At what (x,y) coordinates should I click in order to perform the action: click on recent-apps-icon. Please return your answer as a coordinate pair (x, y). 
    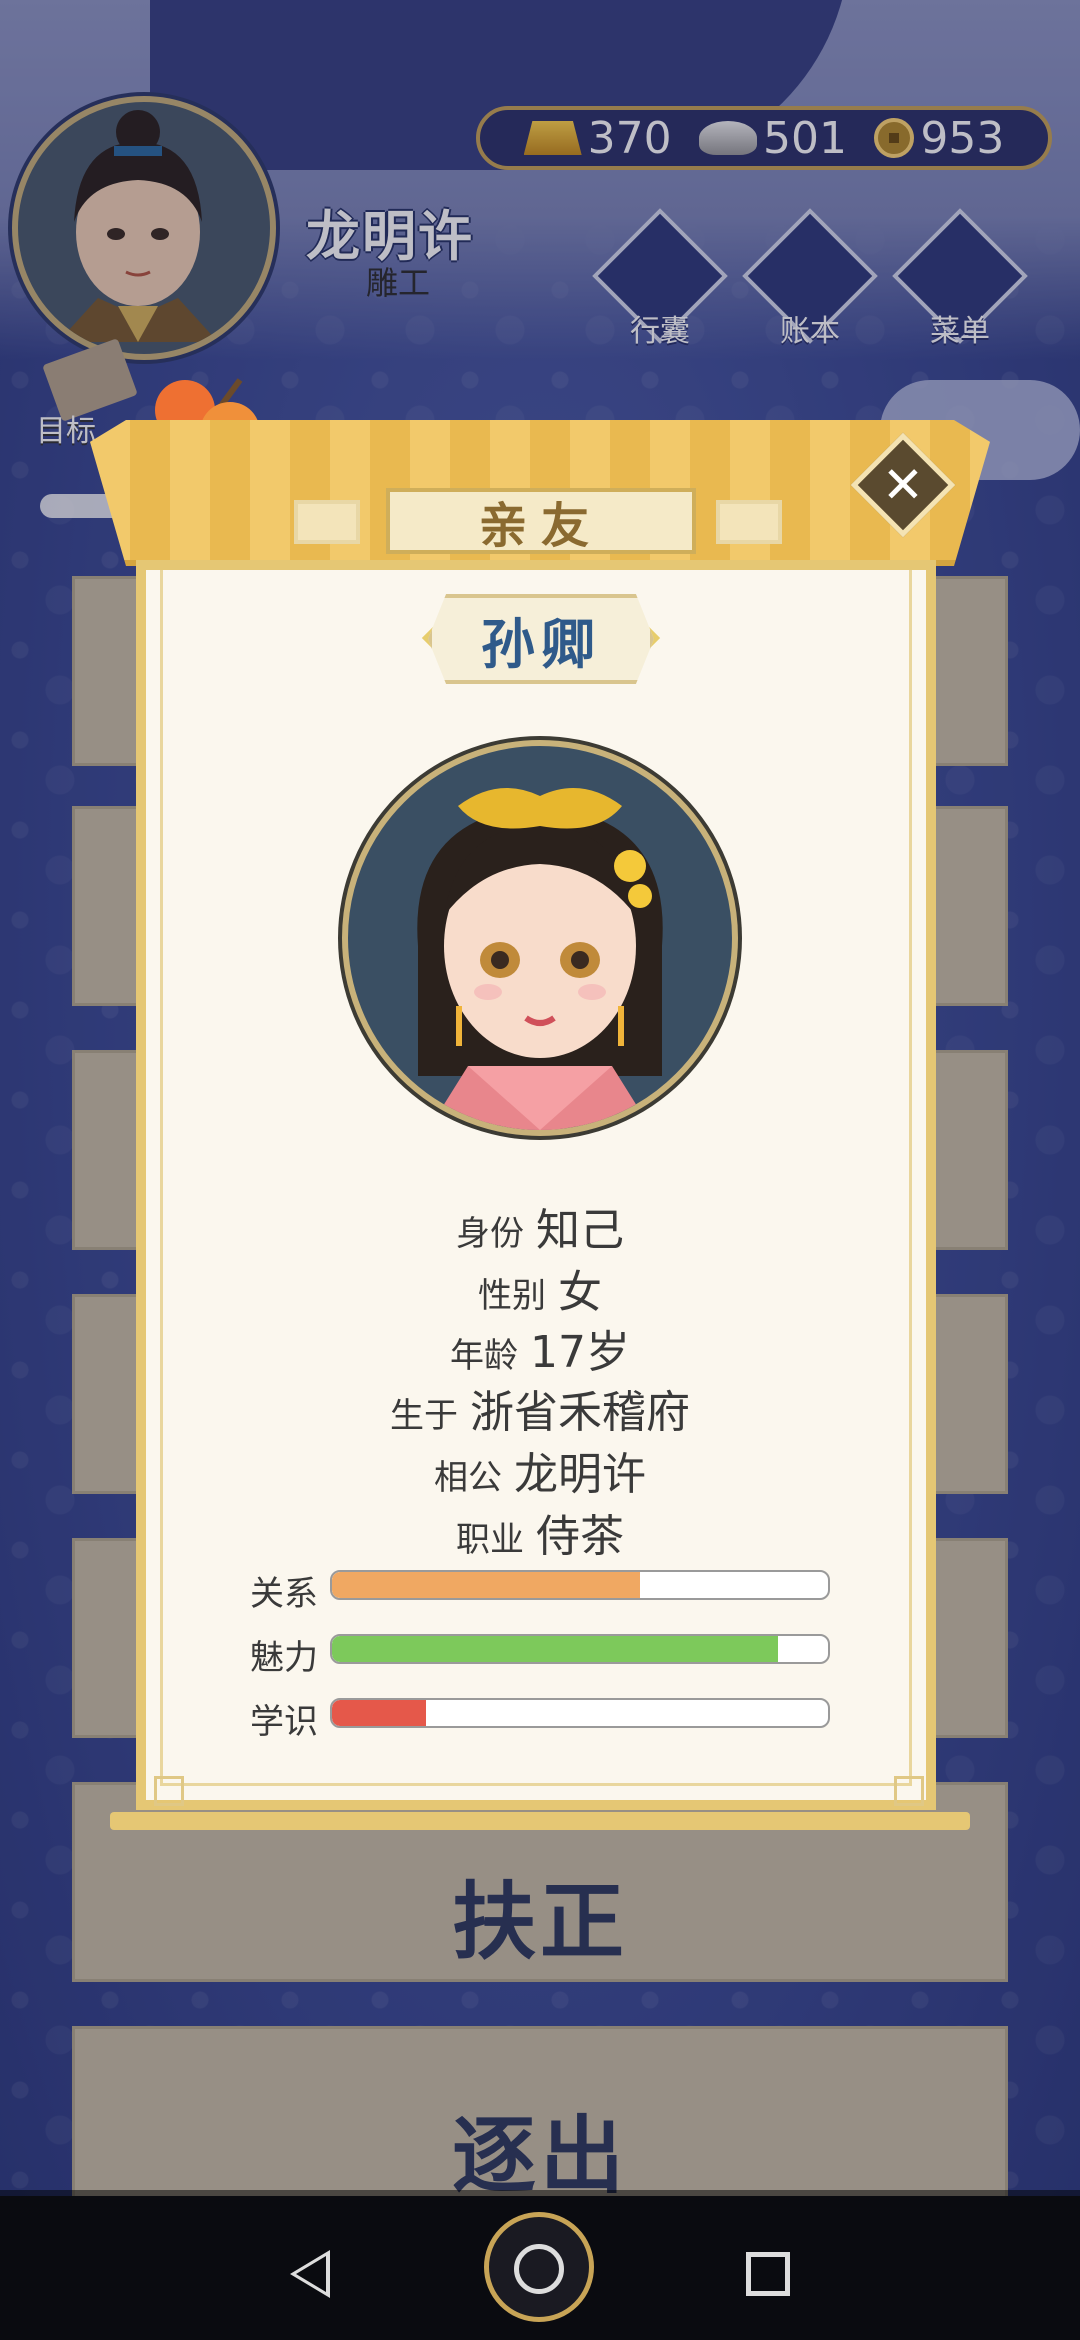
    Looking at the image, I should click on (768, 2274).